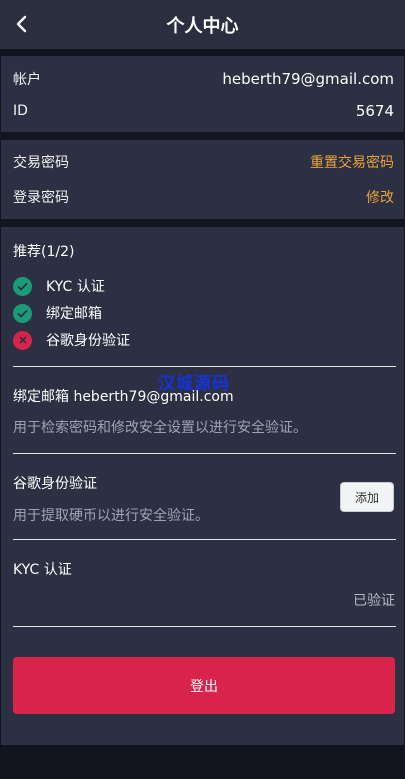 This screenshot has width=405, height=779. Describe the element at coordinates (374, 111) in the screenshot. I see `id-value: 5674` at that location.